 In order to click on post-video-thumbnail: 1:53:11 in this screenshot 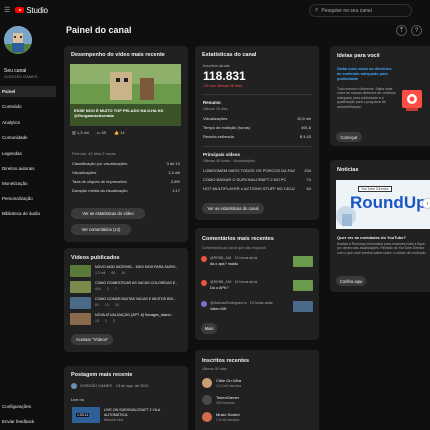, I will do `click(86, 415)`.